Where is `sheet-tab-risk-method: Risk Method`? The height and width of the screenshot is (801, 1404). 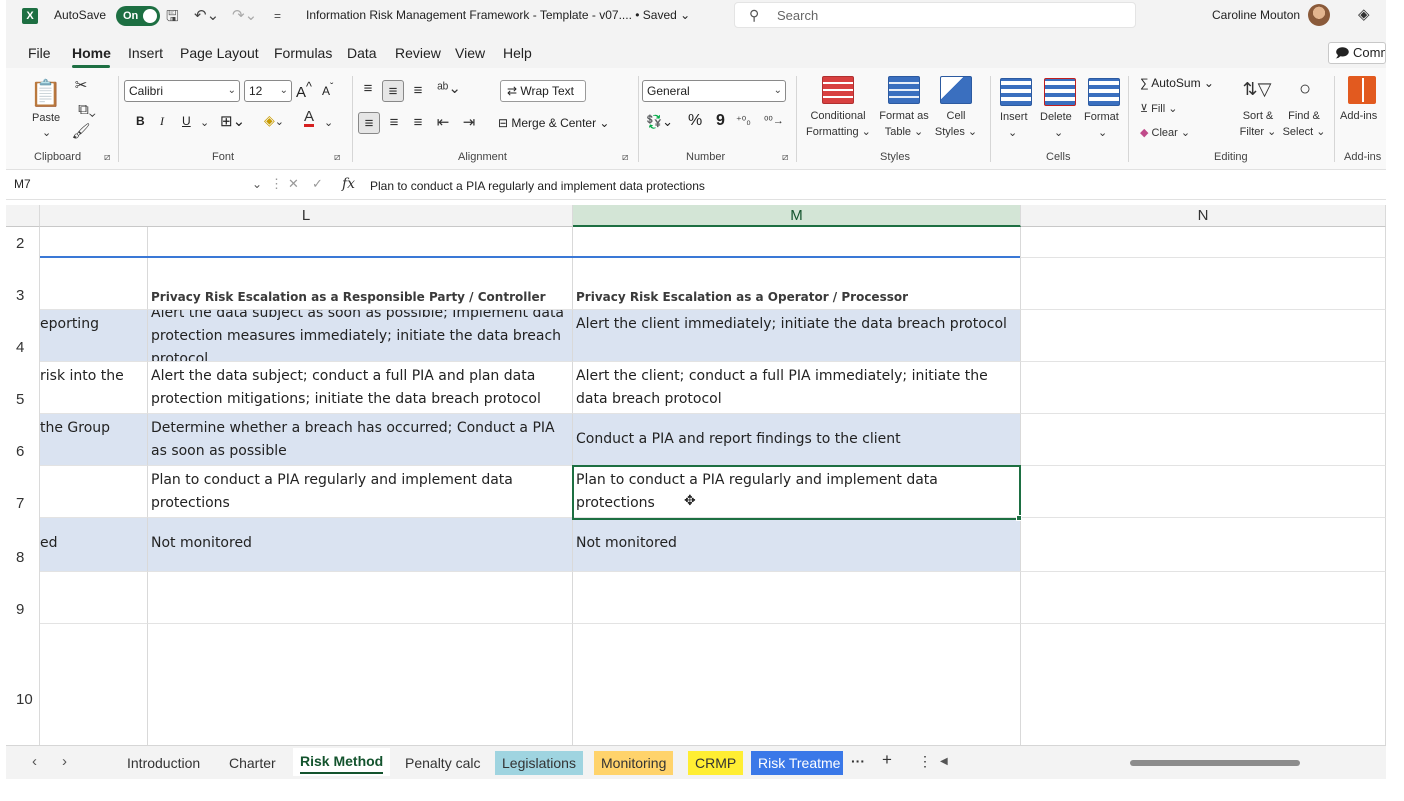
sheet-tab-risk-method: Risk Method is located at coordinates (342, 762).